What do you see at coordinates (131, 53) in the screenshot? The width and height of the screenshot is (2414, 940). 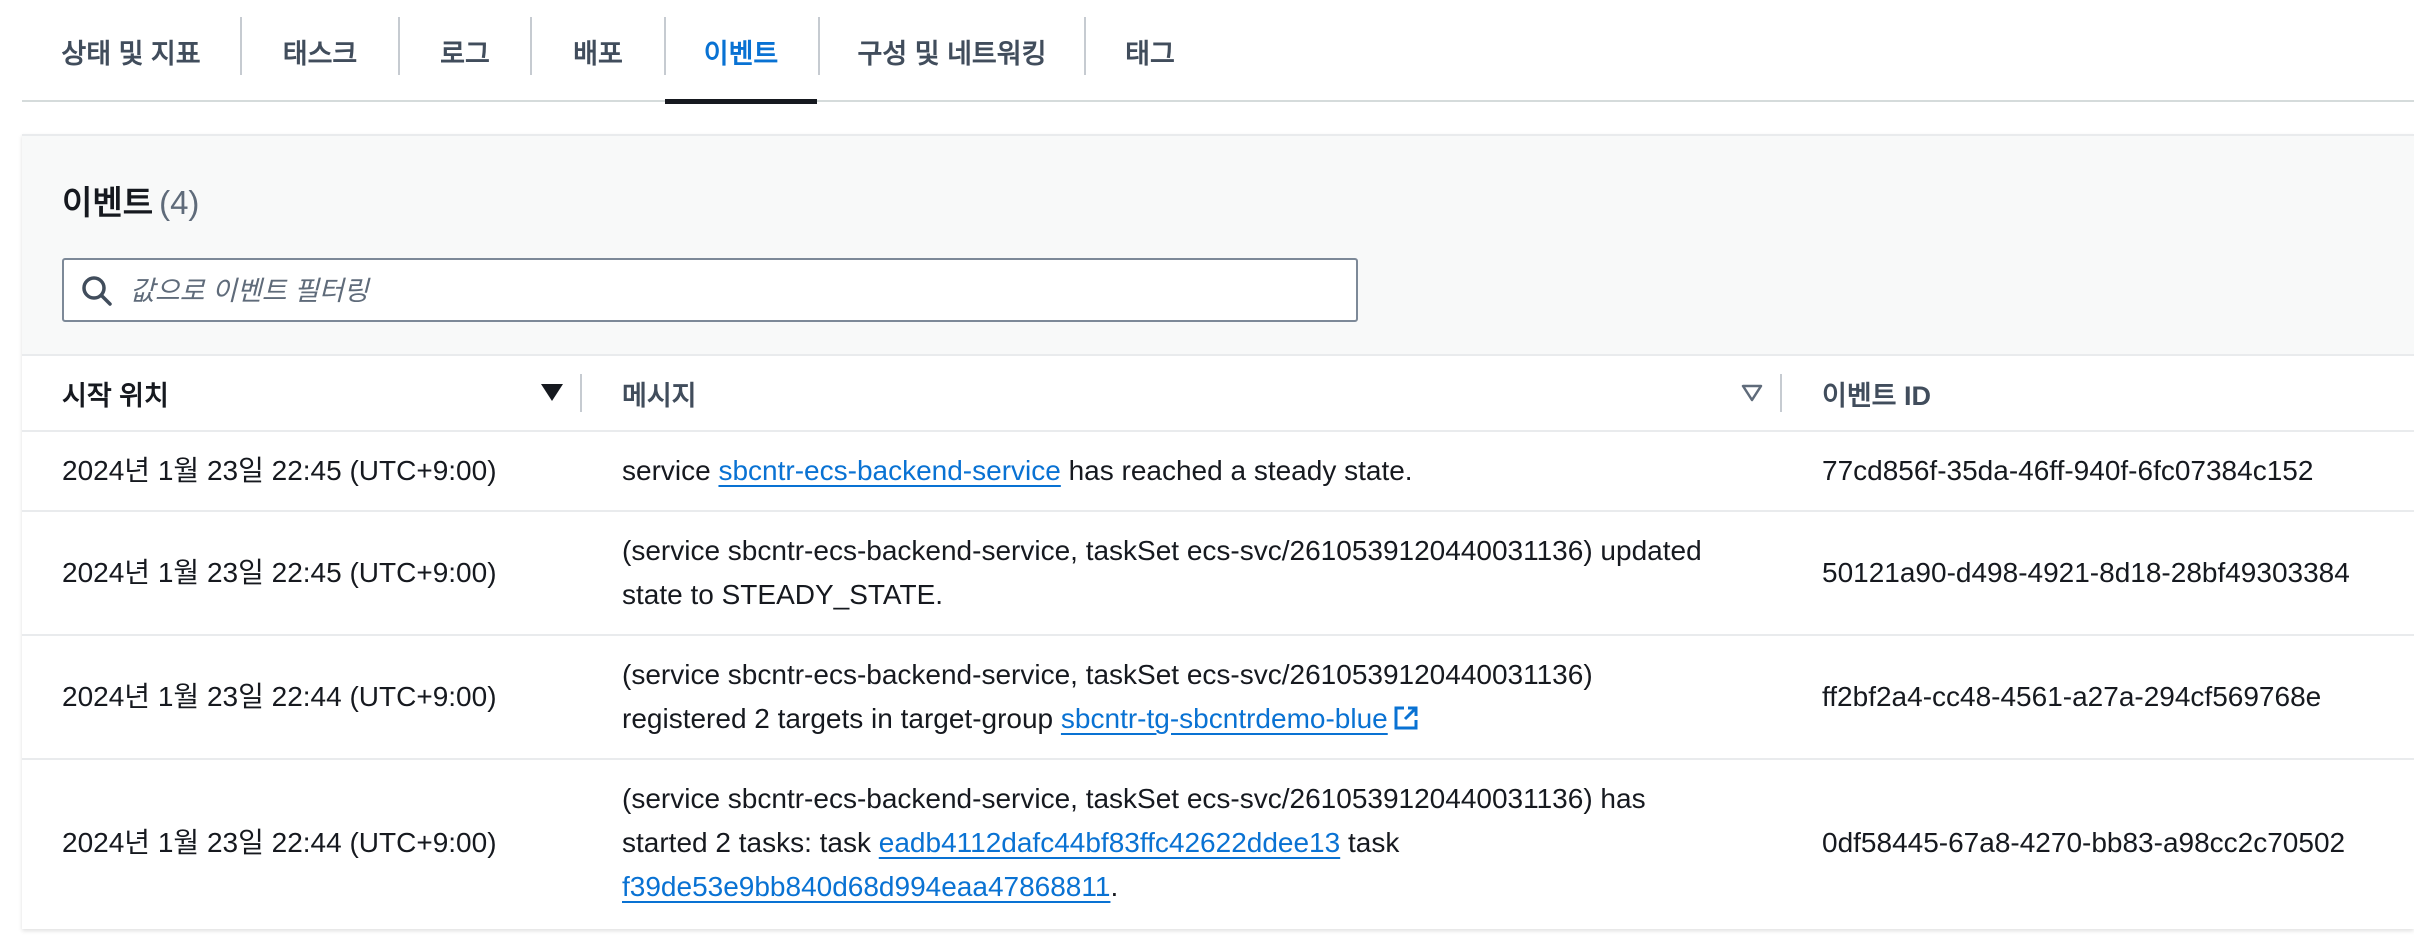 I see `tab-label: 상태 및 지표` at bounding box center [131, 53].